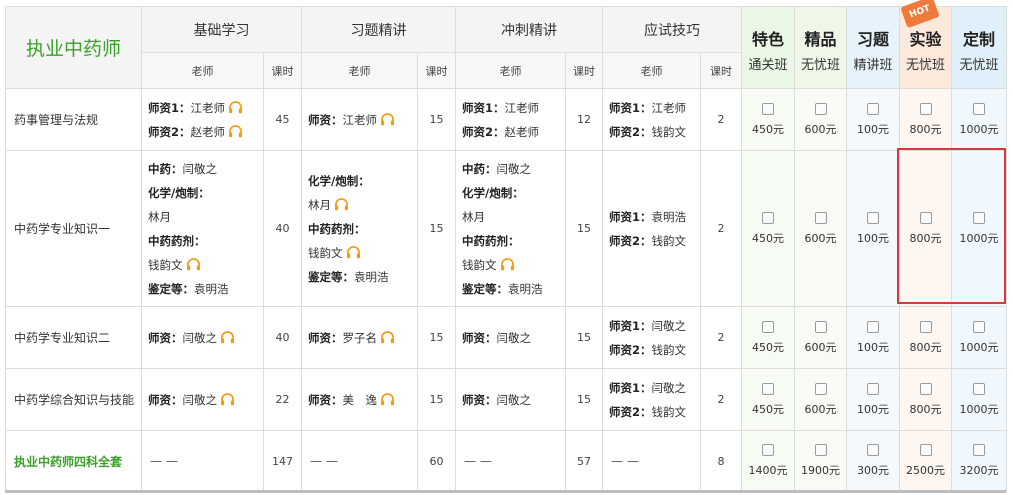 The image size is (1013, 495). What do you see at coordinates (820, 39) in the screenshot?
I see `package-title: 精品` at bounding box center [820, 39].